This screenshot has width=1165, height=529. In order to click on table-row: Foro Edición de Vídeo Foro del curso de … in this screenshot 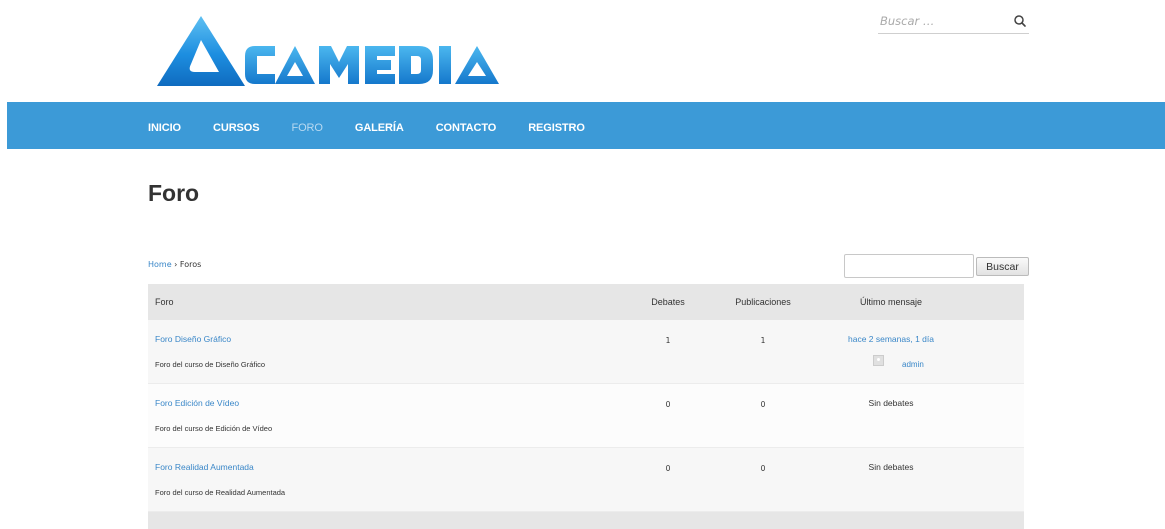, I will do `click(586, 416)`.